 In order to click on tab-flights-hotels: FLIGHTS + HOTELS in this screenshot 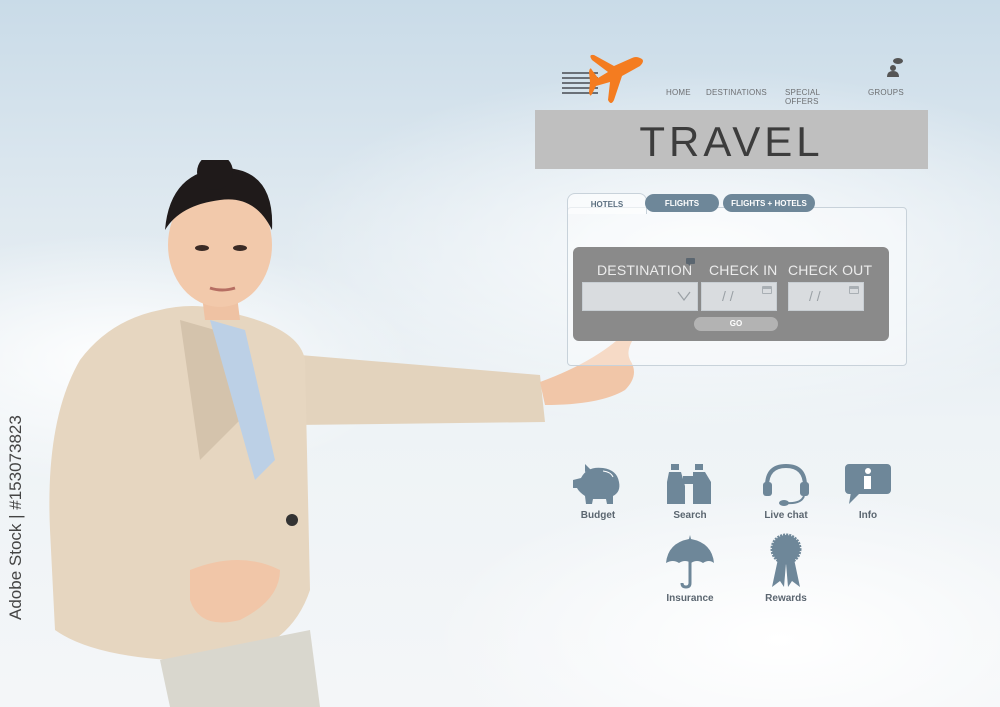, I will do `click(769, 203)`.